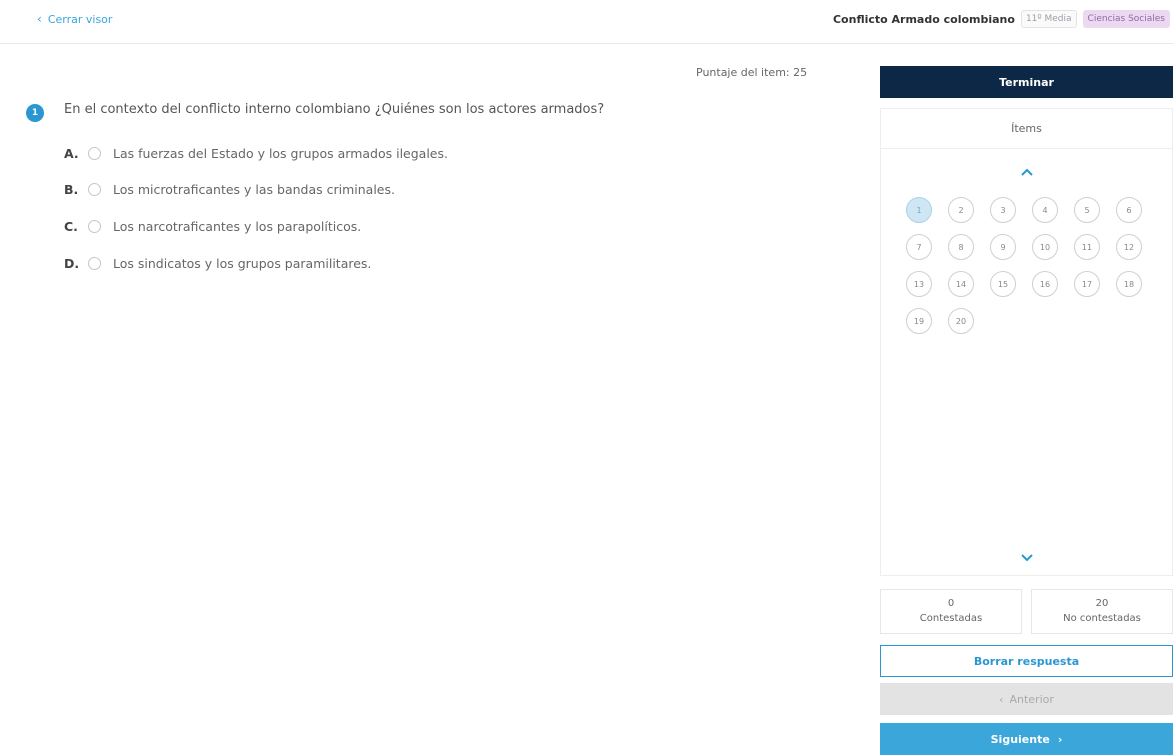 The height and width of the screenshot is (756, 1174). Describe the element at coordinates (80, 19) in the screenshot. I see `close-viewer-label: Cerrar visor` at that location.